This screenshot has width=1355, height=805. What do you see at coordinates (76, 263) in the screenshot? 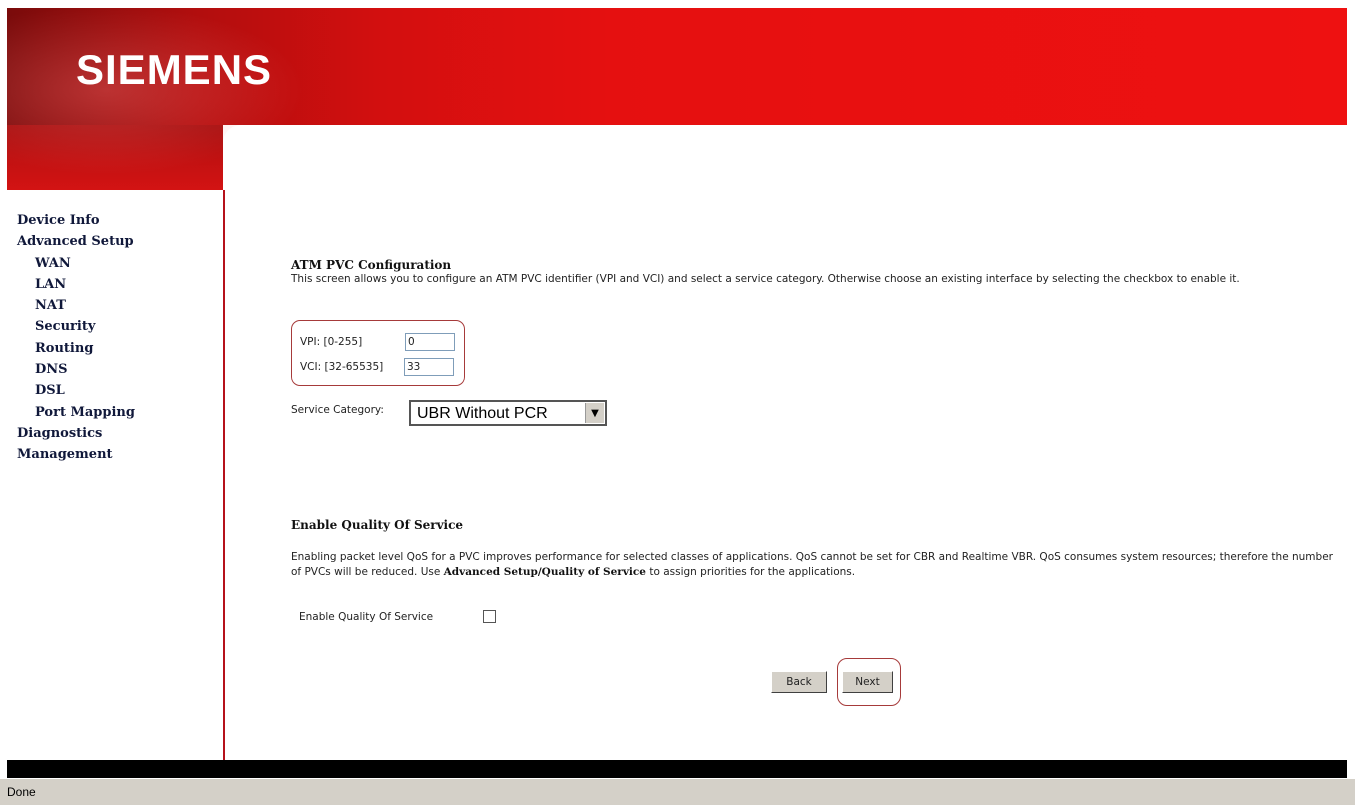
I see `sidebar-item-wan: WAN` at bounding box center [76, 263].